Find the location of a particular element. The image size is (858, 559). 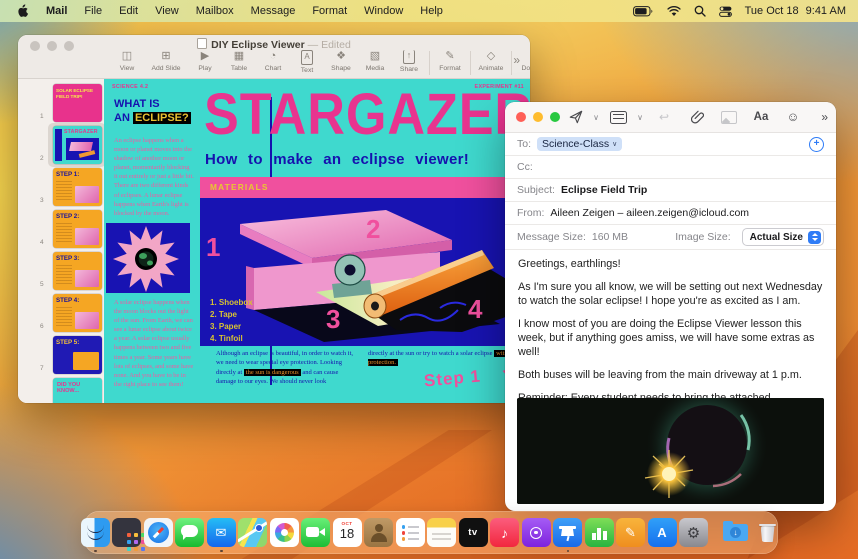

dock-icon-mail: ✉ is located at coordinates (221, 535).